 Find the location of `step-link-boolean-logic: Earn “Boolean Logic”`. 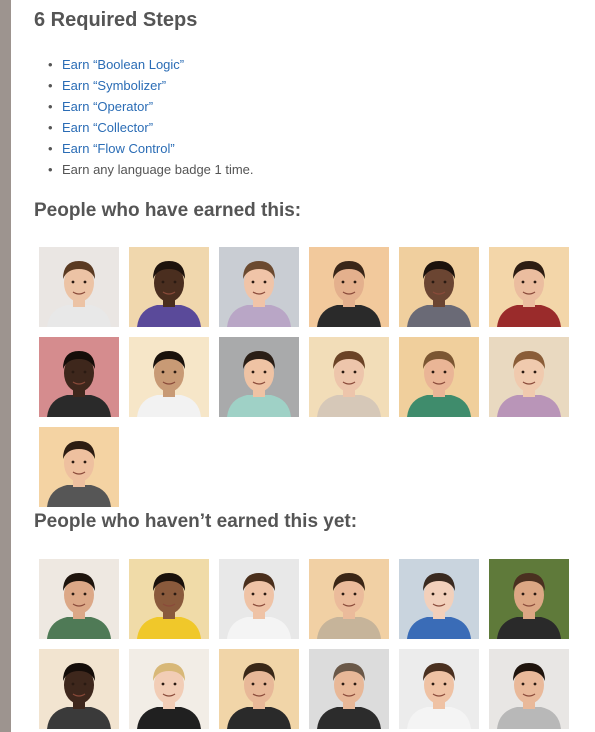

step-link-boolean-logic: Earn “Boolean Logic” is located at coordinates (123, 64).